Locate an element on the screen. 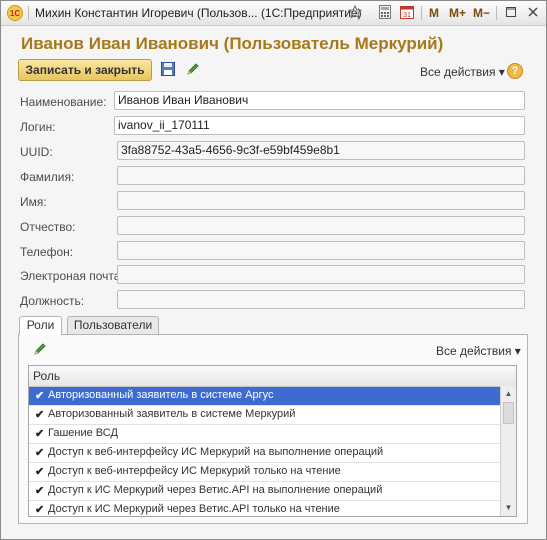  calendar-icon: 31 is located at coordinates (407, 13).